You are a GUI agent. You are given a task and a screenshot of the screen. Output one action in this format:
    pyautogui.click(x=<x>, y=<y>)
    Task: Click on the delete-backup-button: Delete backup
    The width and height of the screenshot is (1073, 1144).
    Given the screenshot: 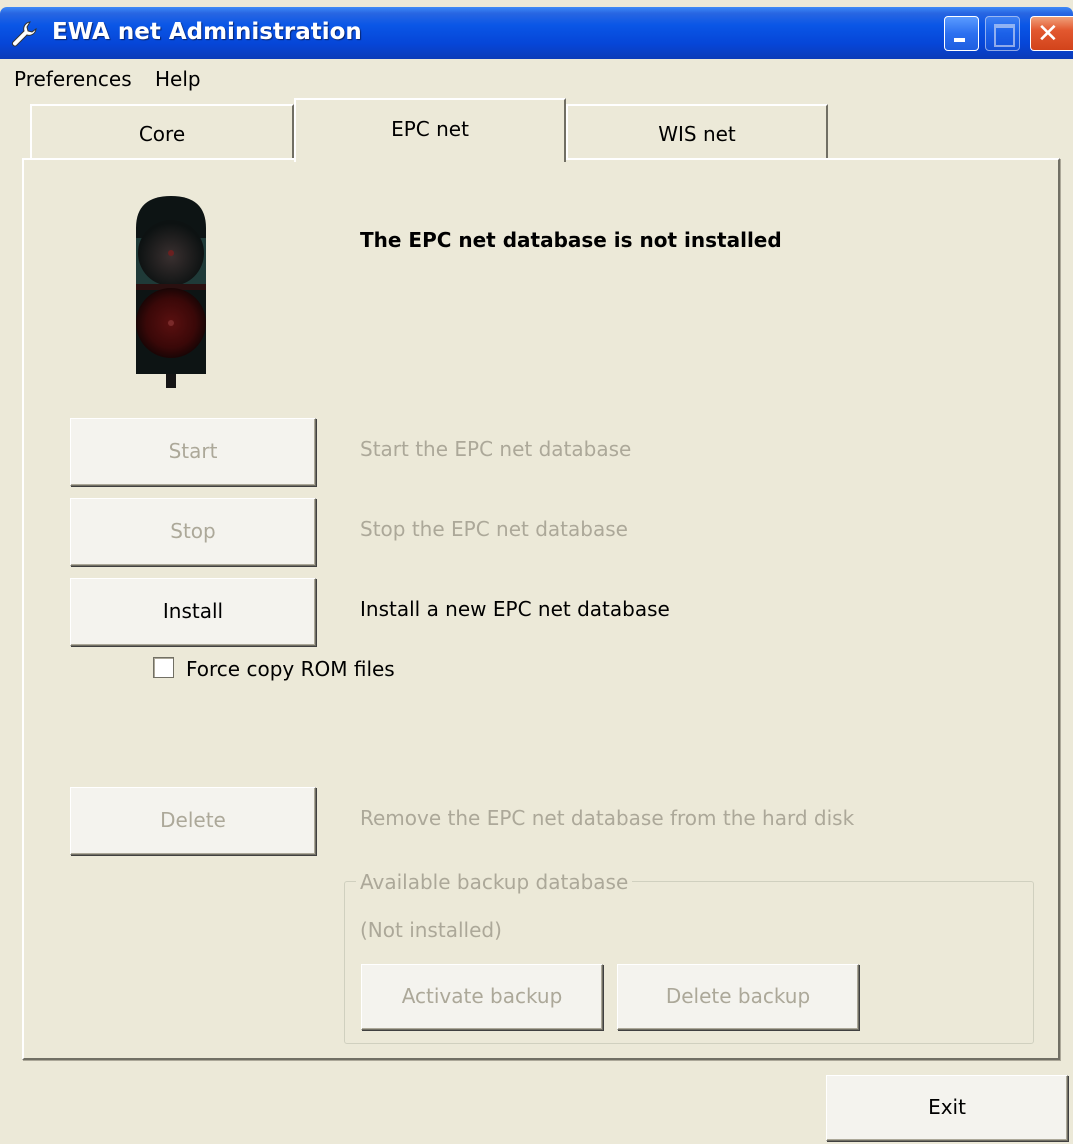 What is the action you would take?
    pyautogui.click(x=738, y=997)
    